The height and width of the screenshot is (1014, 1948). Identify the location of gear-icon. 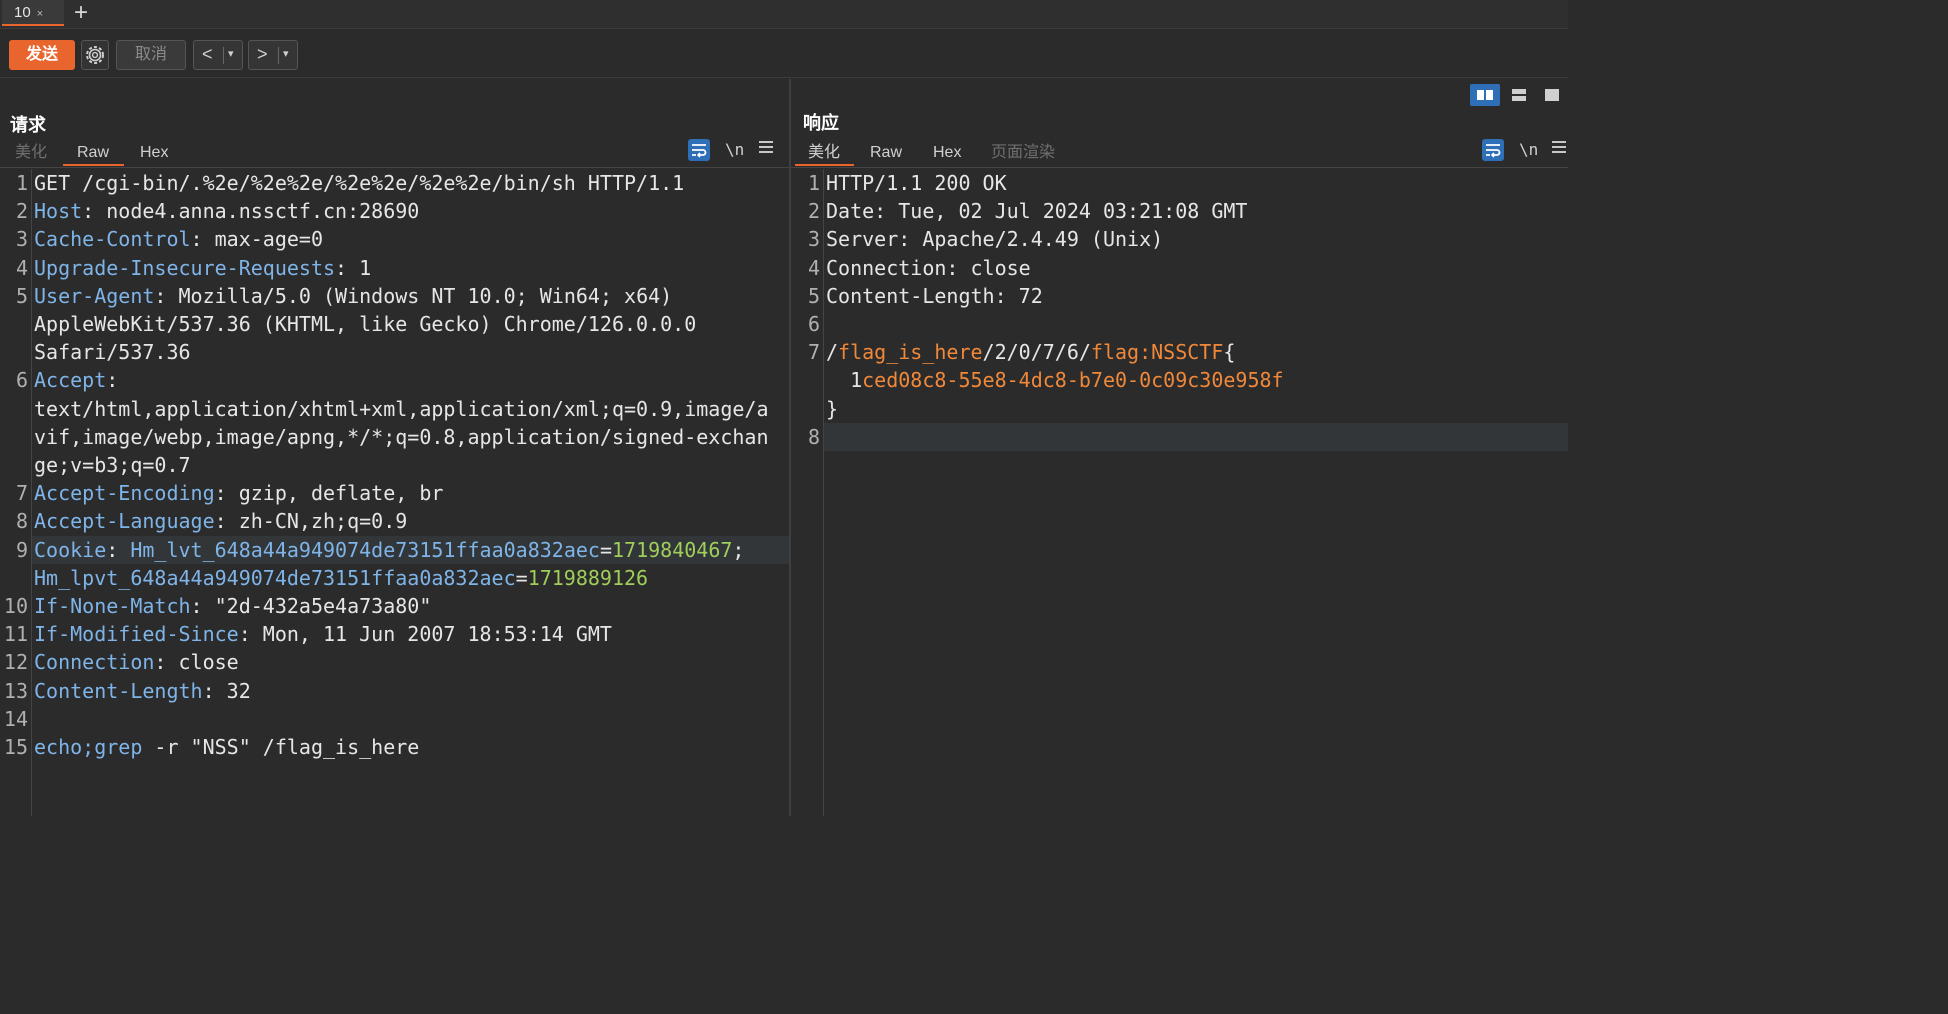
(95, 55).